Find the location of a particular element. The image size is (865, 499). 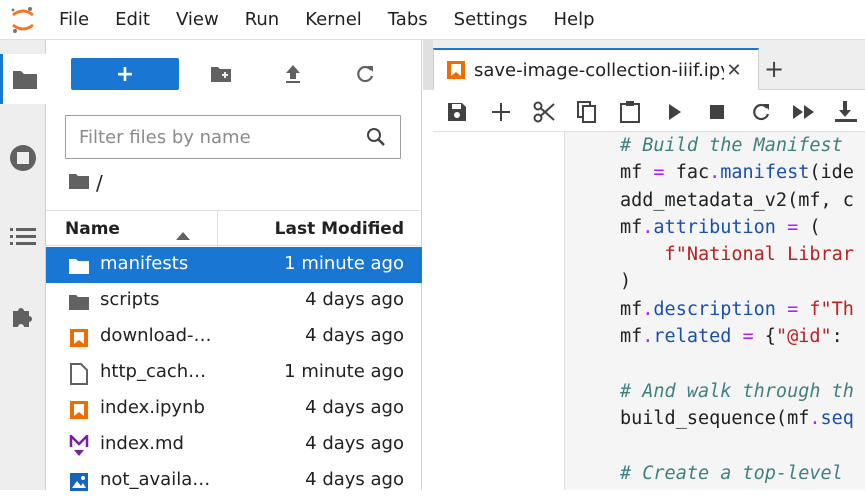

tab-label: save-image-collection-iiif.ipy is located at coordinates (599, 70).